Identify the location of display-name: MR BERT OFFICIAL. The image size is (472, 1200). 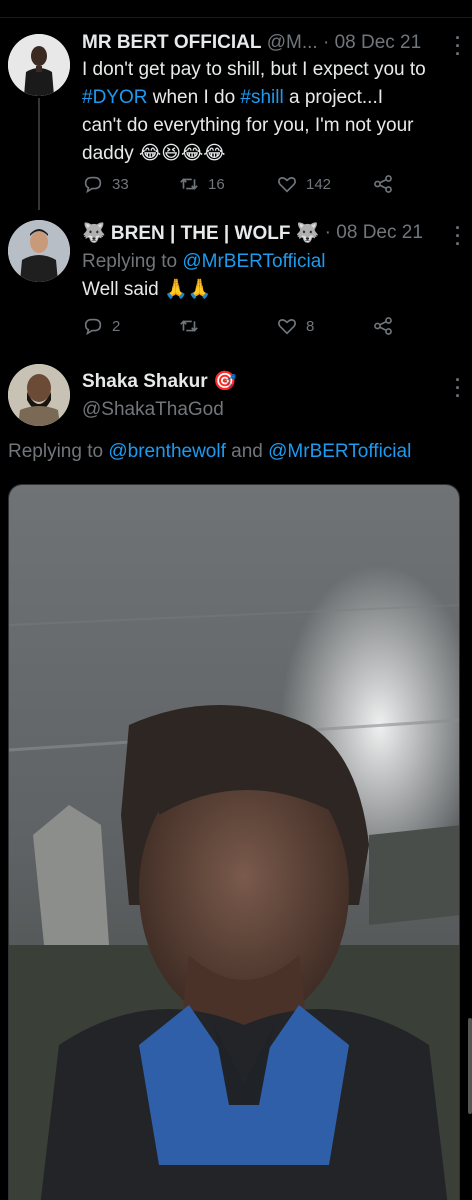
(171, 43).